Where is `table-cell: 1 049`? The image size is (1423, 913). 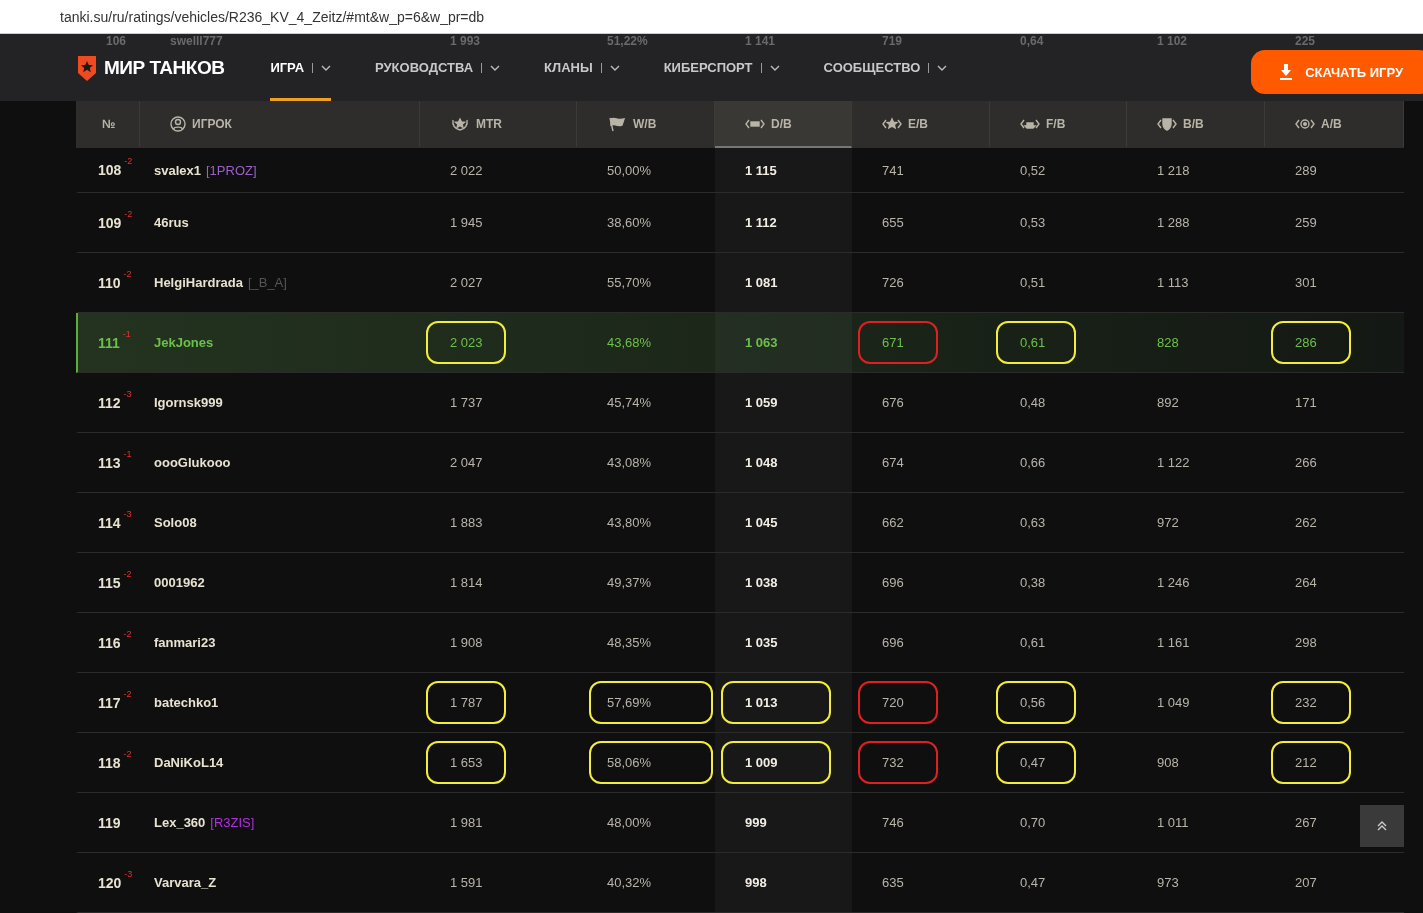
table-cell: 1 049 is located at coordinates (1173, 702).